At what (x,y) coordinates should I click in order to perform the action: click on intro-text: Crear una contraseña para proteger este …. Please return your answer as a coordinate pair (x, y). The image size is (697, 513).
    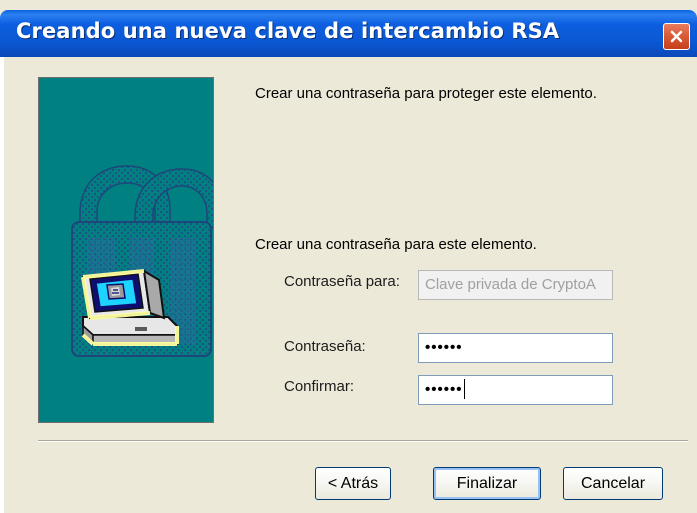
    Looking at the image, I should click on (426, 93).